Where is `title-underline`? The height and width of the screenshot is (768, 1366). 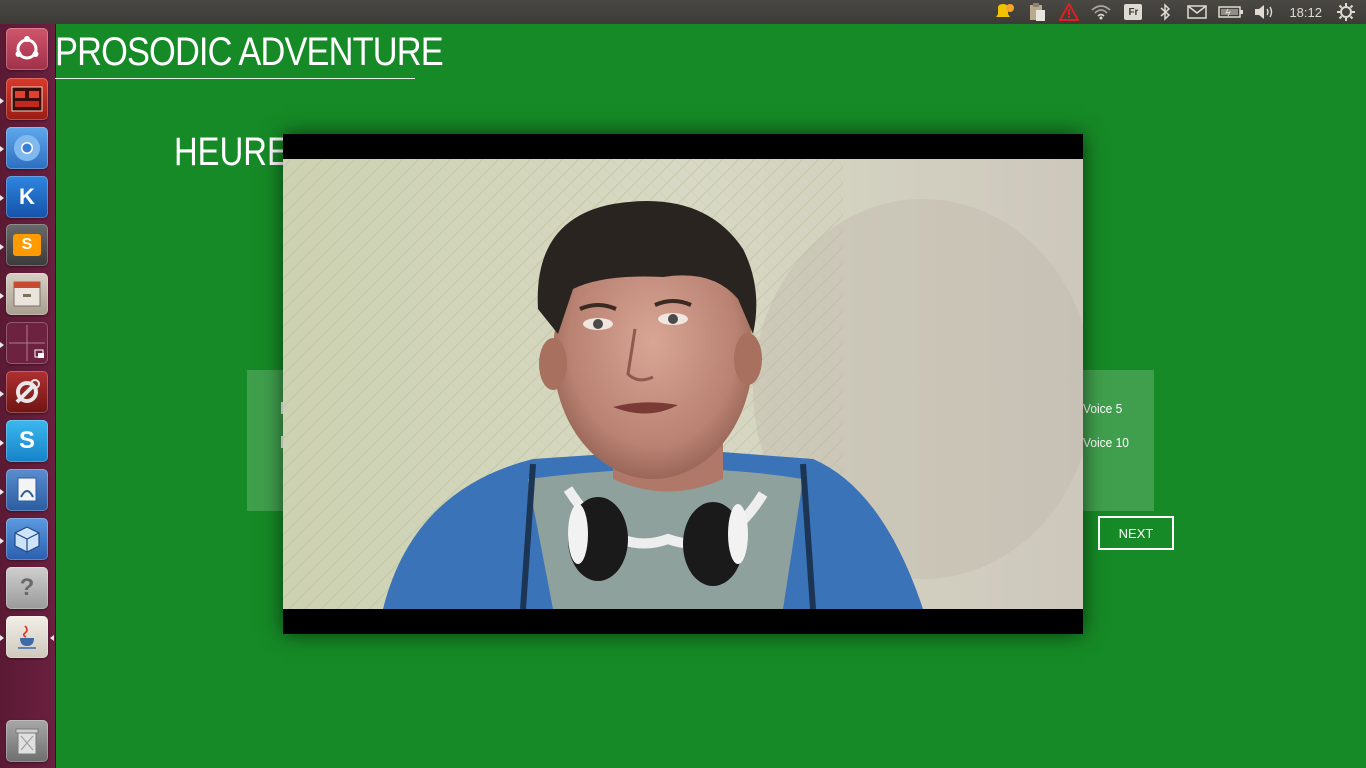 title-underline is located at coordinates (235, 78).